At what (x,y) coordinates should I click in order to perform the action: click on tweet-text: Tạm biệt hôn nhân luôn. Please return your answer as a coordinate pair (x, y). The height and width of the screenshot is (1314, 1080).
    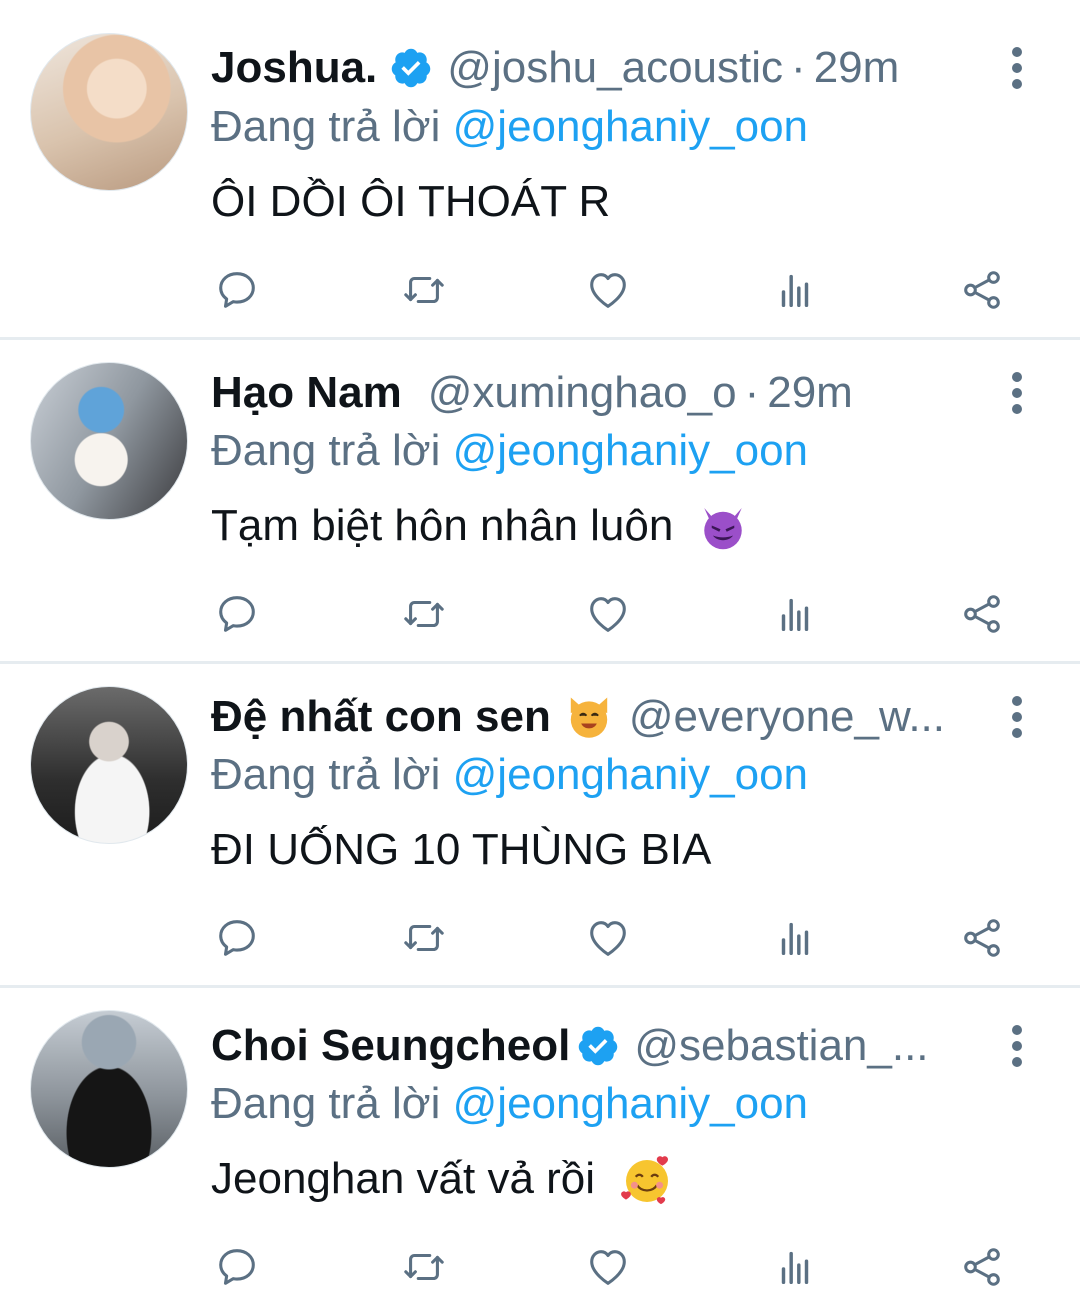
    Looking at the image, I should click on (479, 526).